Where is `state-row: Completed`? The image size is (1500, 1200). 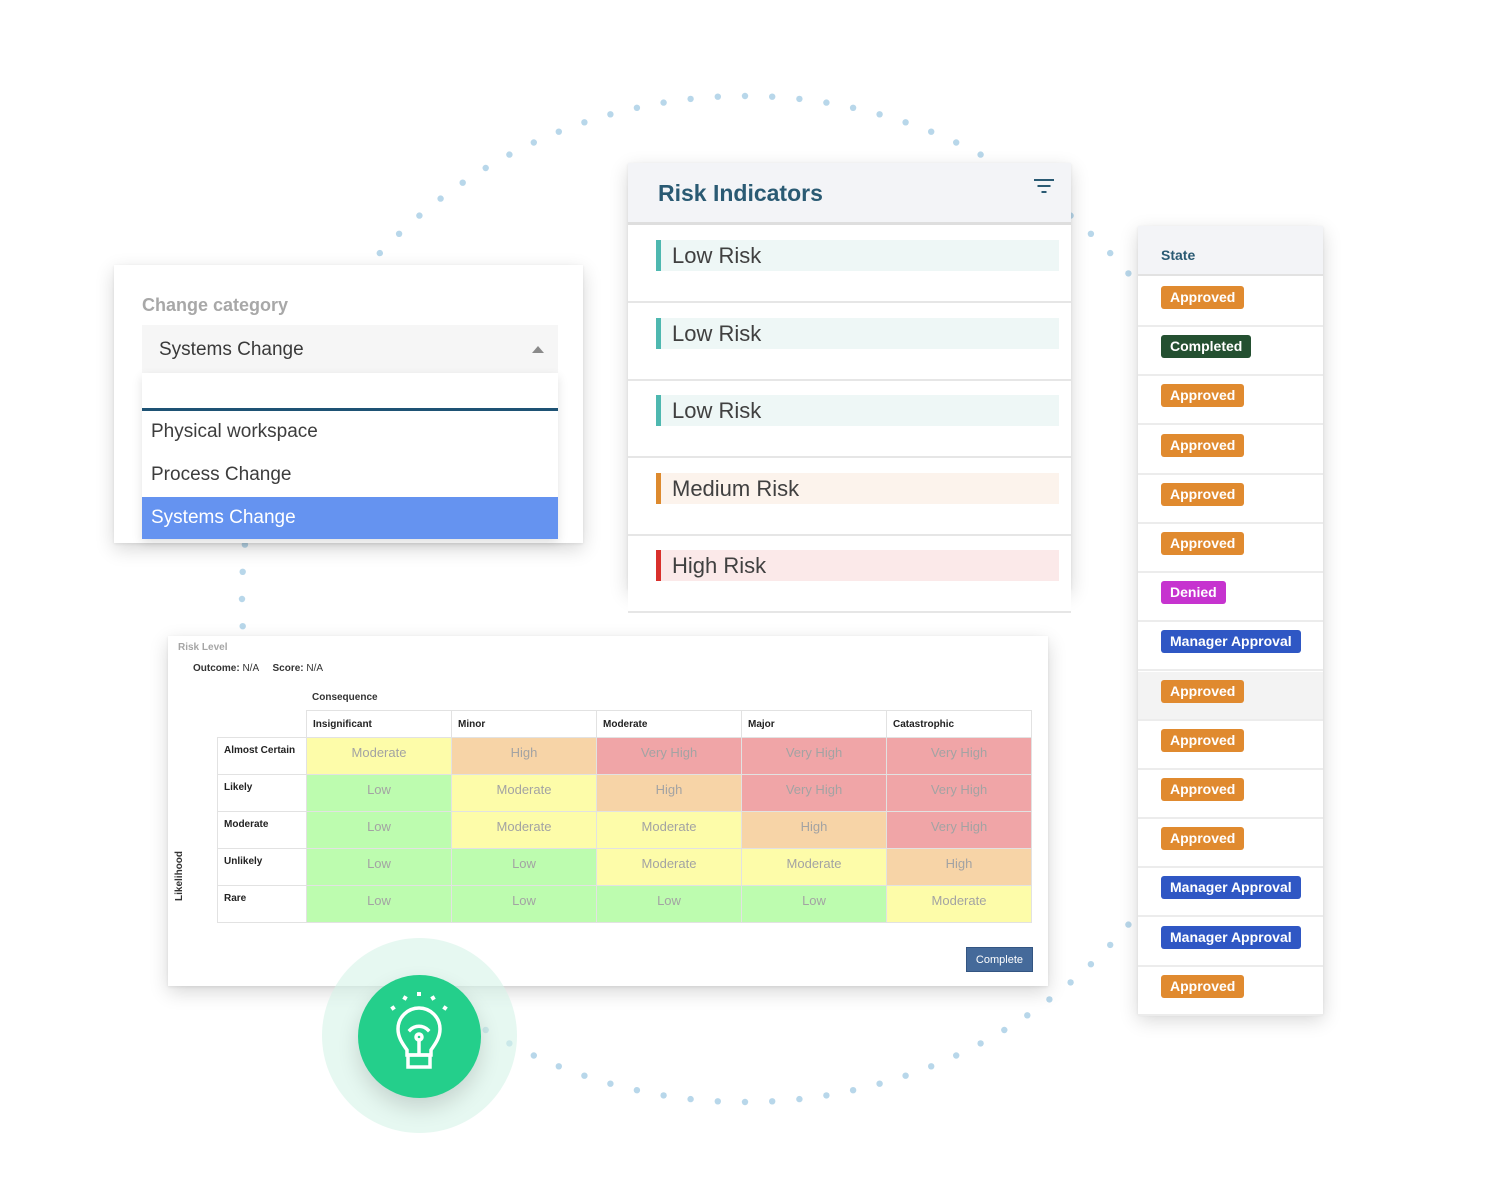 state-row: Completed is located at coordinates (1230, 352).